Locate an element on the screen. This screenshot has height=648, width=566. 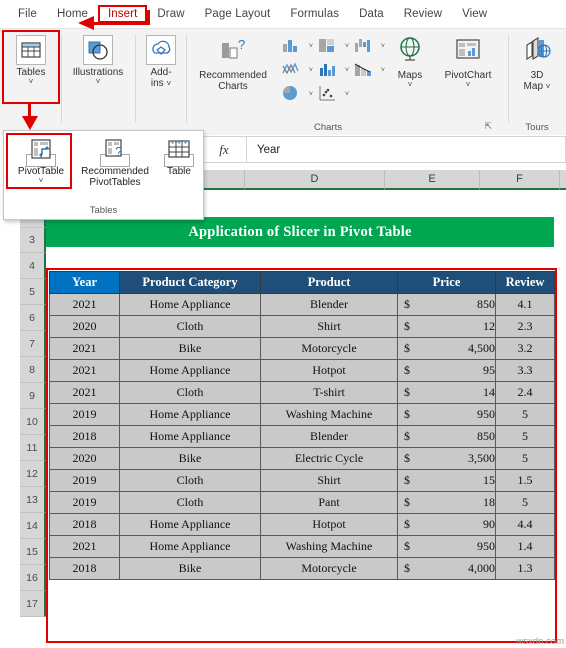
cell-product: Pant is located at coordinates (329, 502).